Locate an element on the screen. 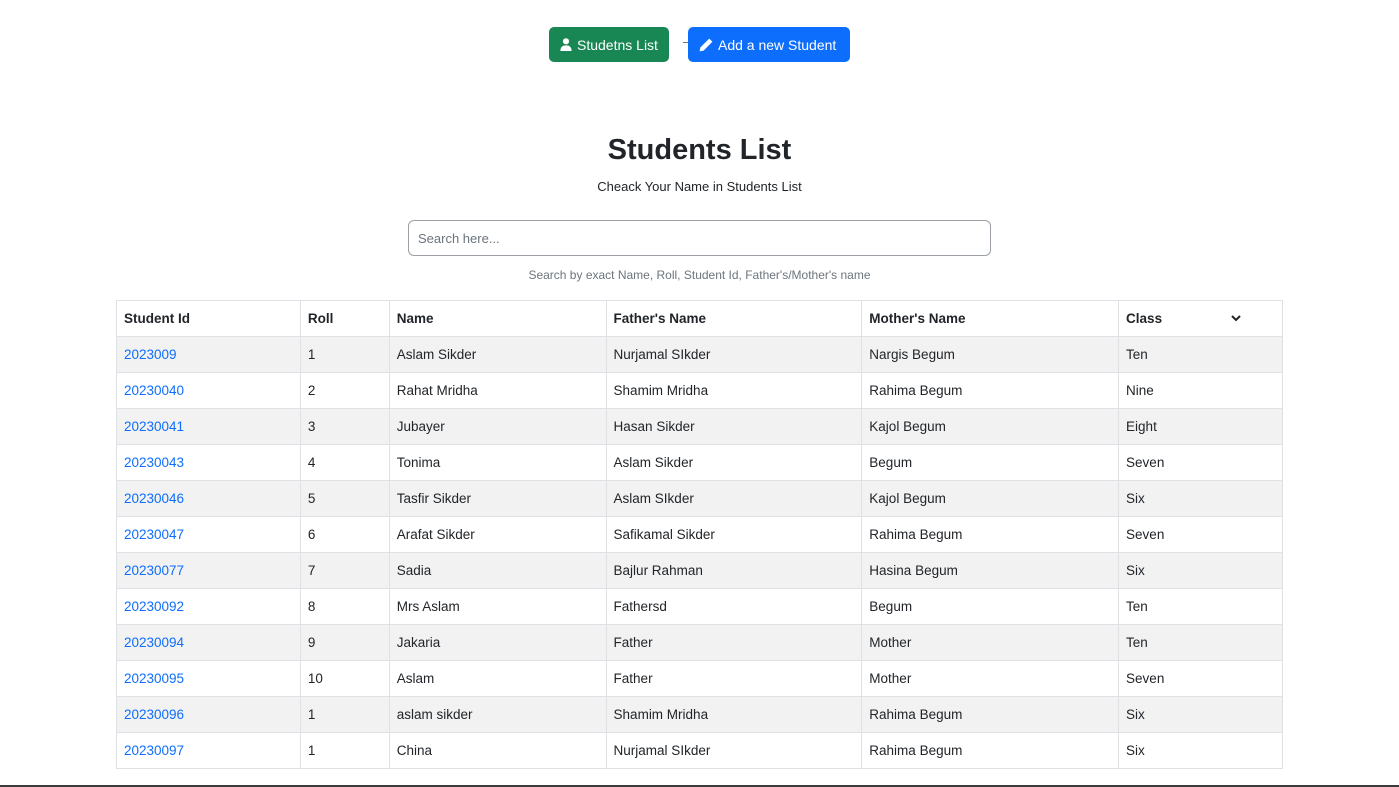 This screenshot has width=1399, height=787. table-cell: Nine is located at coordinates (1200, 390).